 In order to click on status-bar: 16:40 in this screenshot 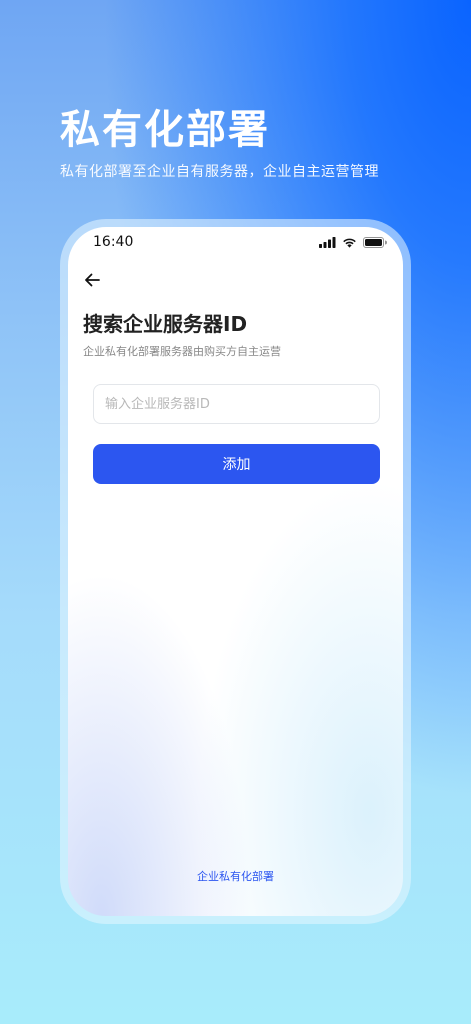, I will do `click(235, 242)`.